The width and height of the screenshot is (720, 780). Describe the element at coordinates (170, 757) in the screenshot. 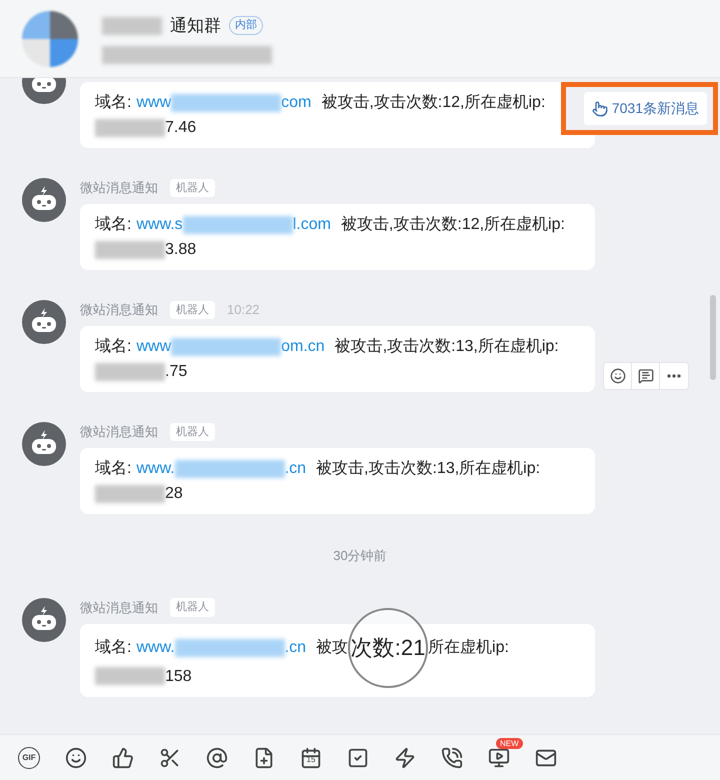

I see `scissors-icon` at that location.